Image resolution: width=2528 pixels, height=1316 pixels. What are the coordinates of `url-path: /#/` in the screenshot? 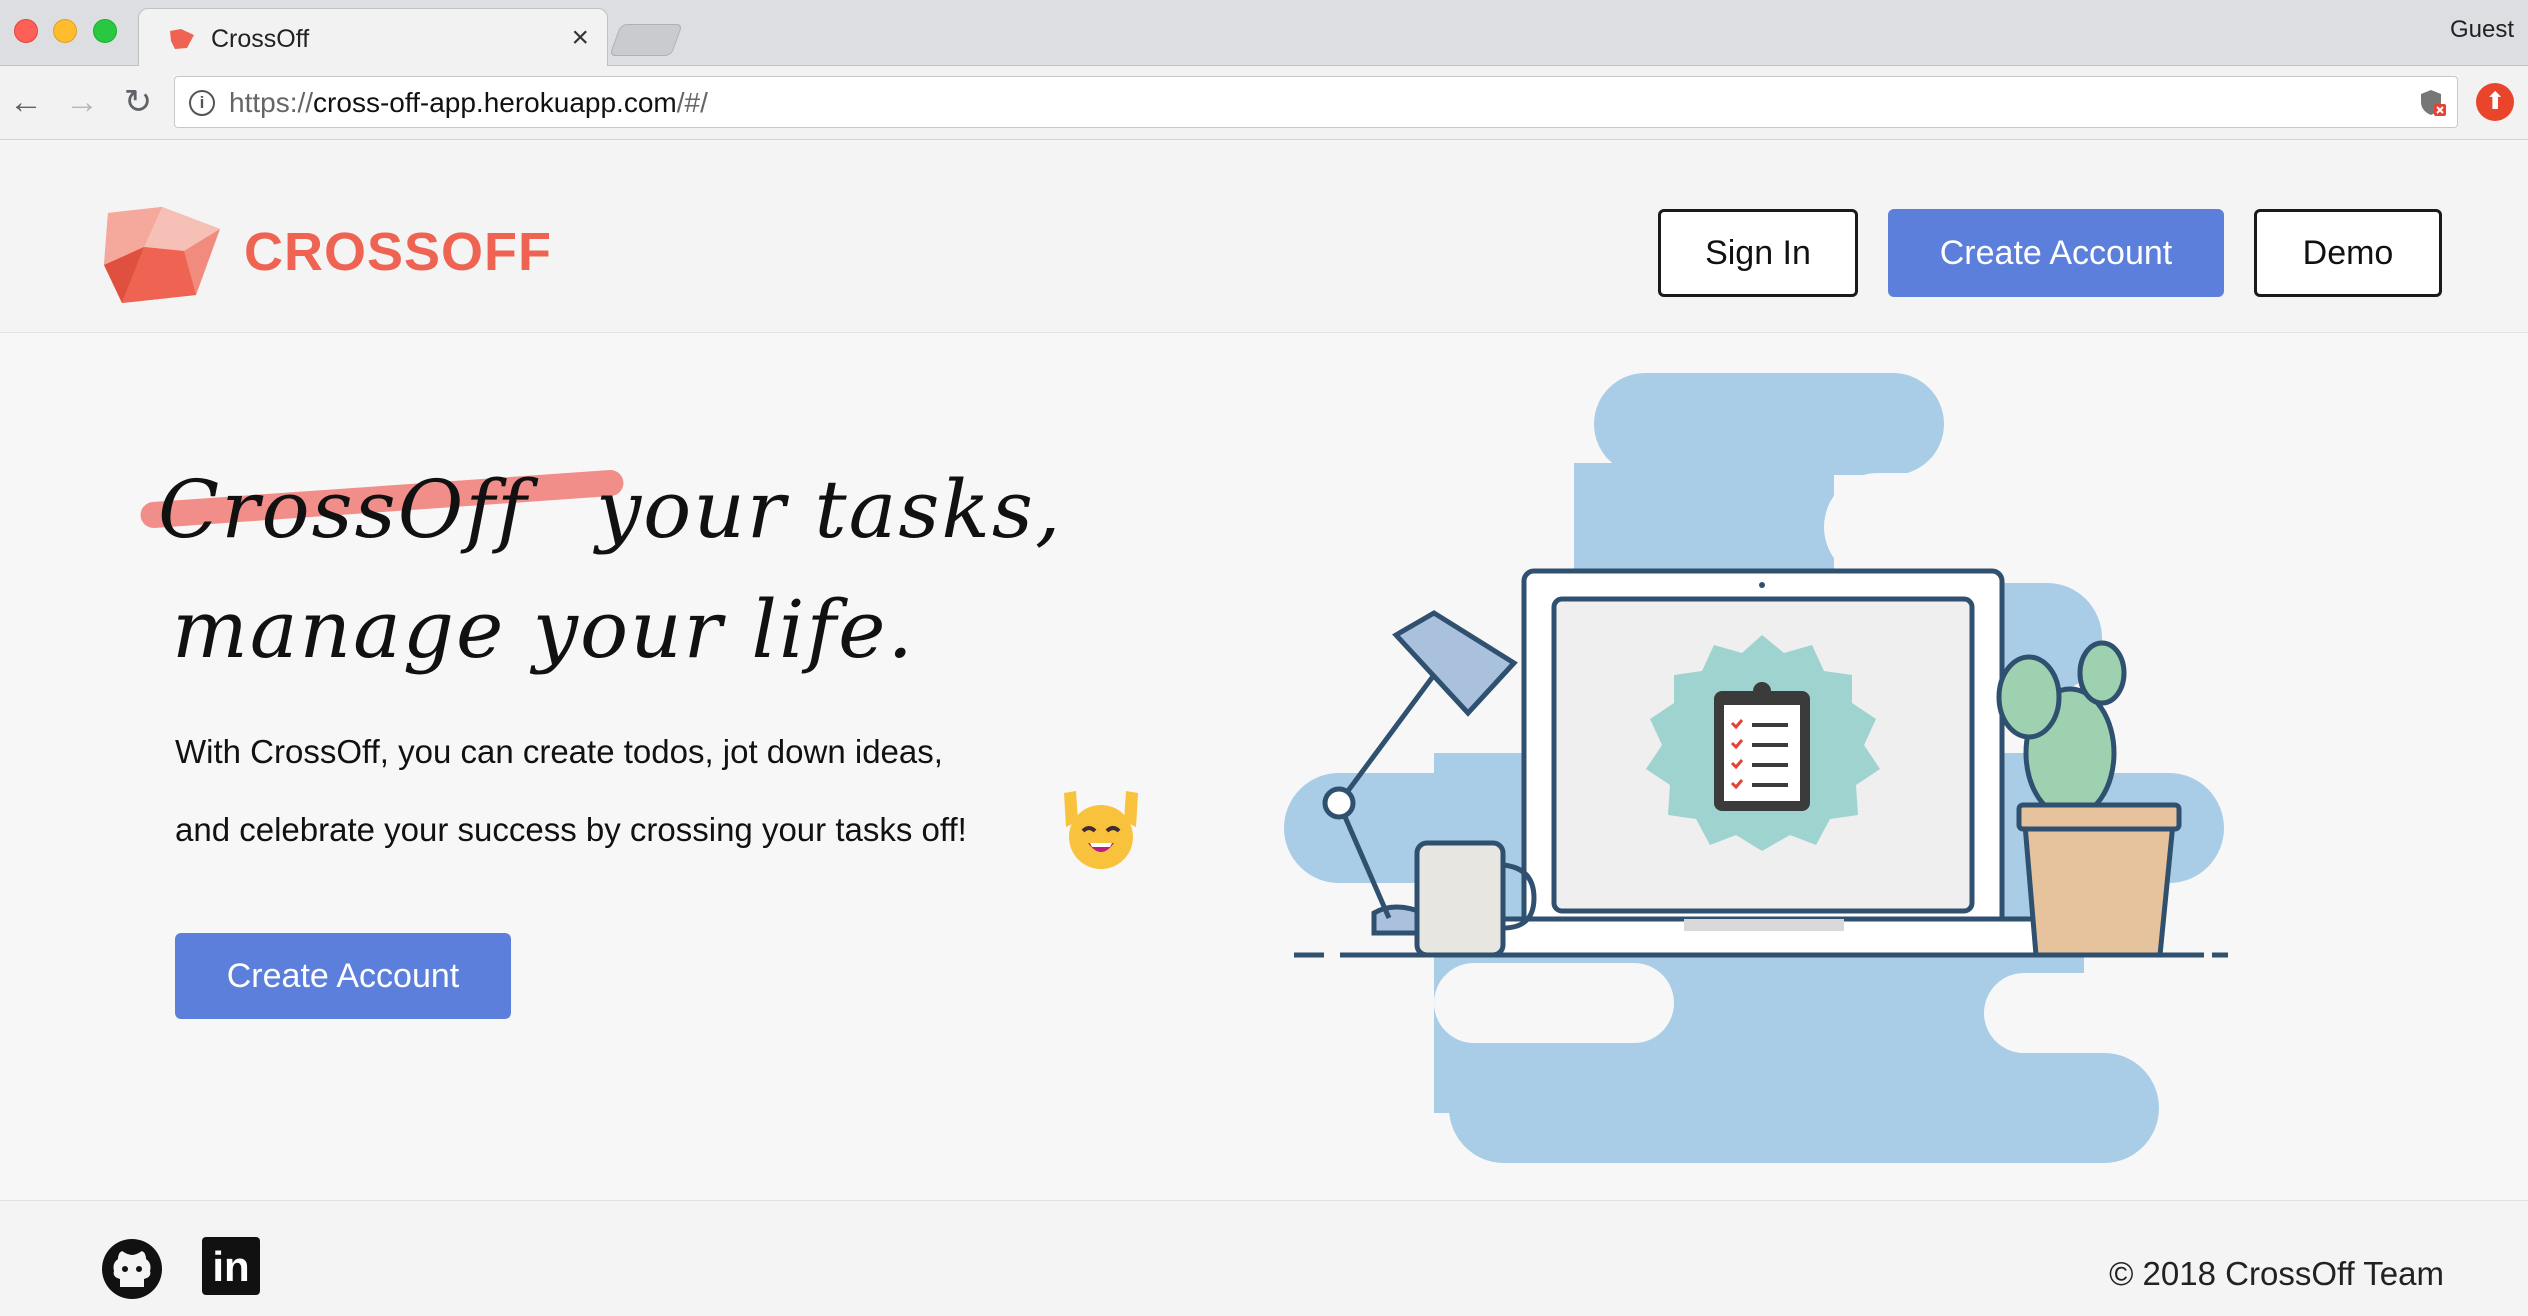 It's located at (692, 102).